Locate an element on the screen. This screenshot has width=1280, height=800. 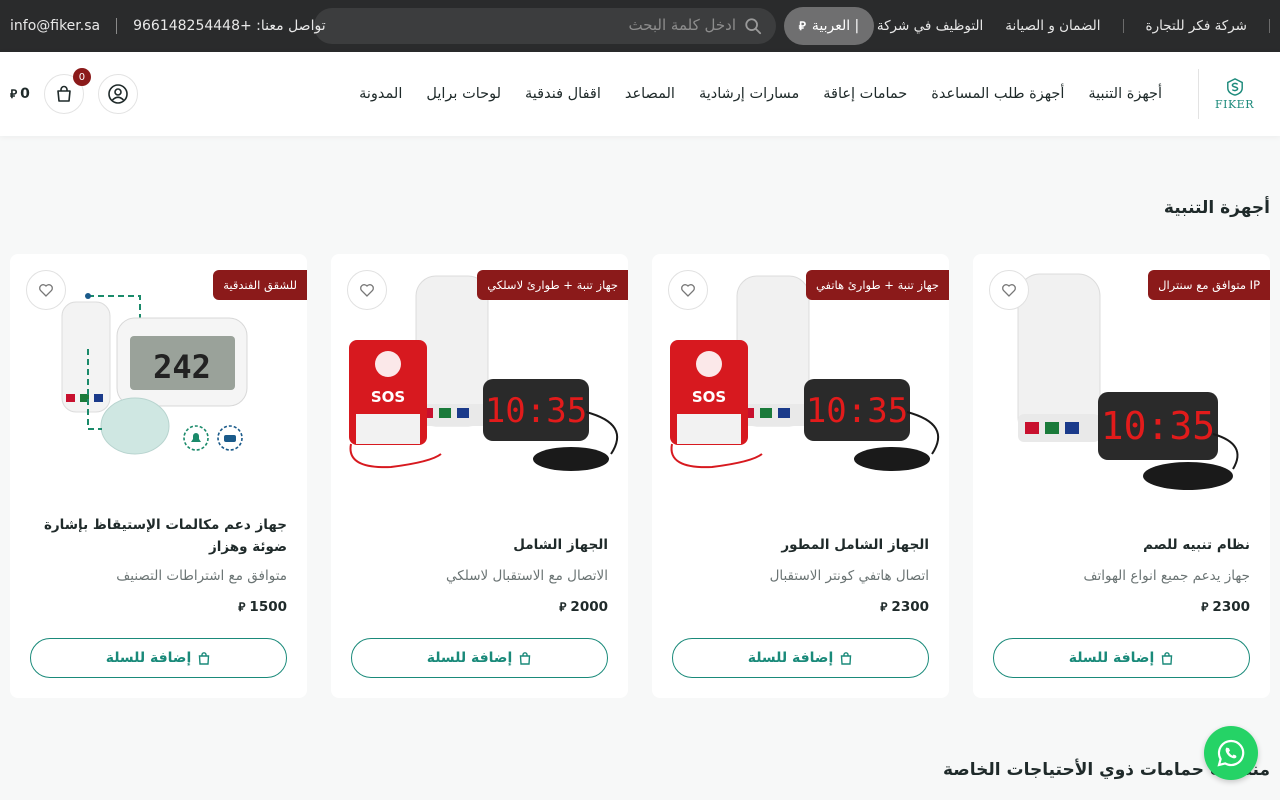
cart-total: ⃁ 0 is located at coordinates (20, 94).